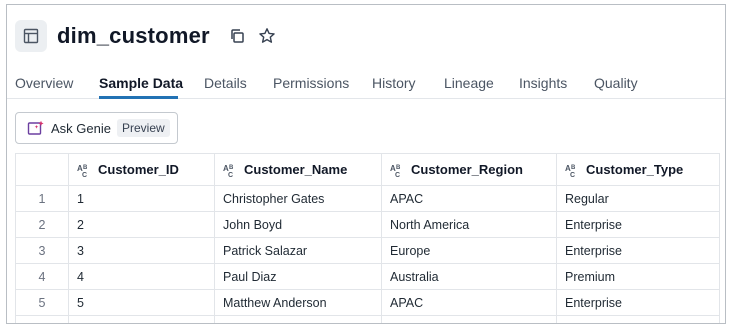 The height and width of the screenshot is (330, 733). Describe the element at coordinates (42, 302) in the screenshot. I see `row-number: 5` at that location.